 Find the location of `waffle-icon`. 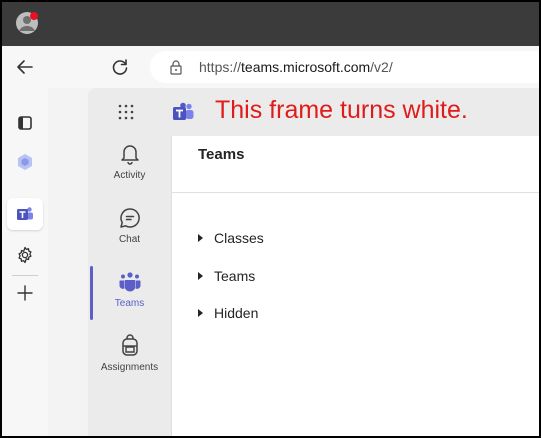

waffle-icon is located at coordinates (126, 112).